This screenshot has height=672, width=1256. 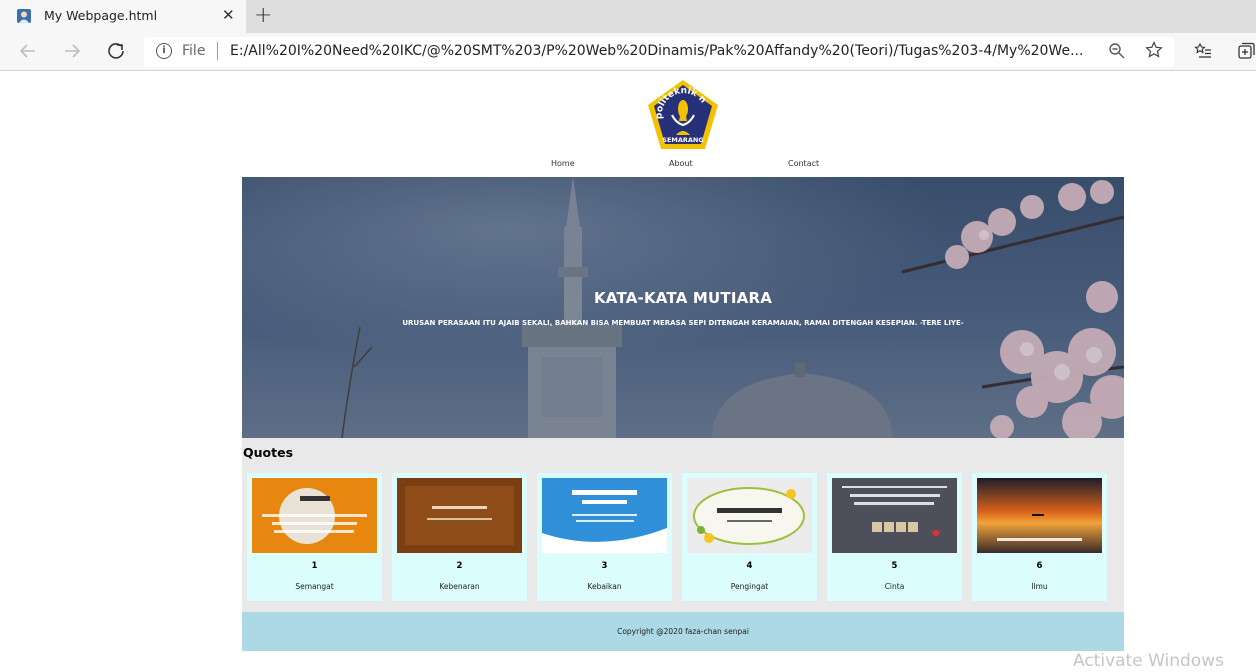 What do you see at coordinates (604, 586) in the screenshot?
I see `quote-label: Kebaikan` at bounding box center [604, 586].